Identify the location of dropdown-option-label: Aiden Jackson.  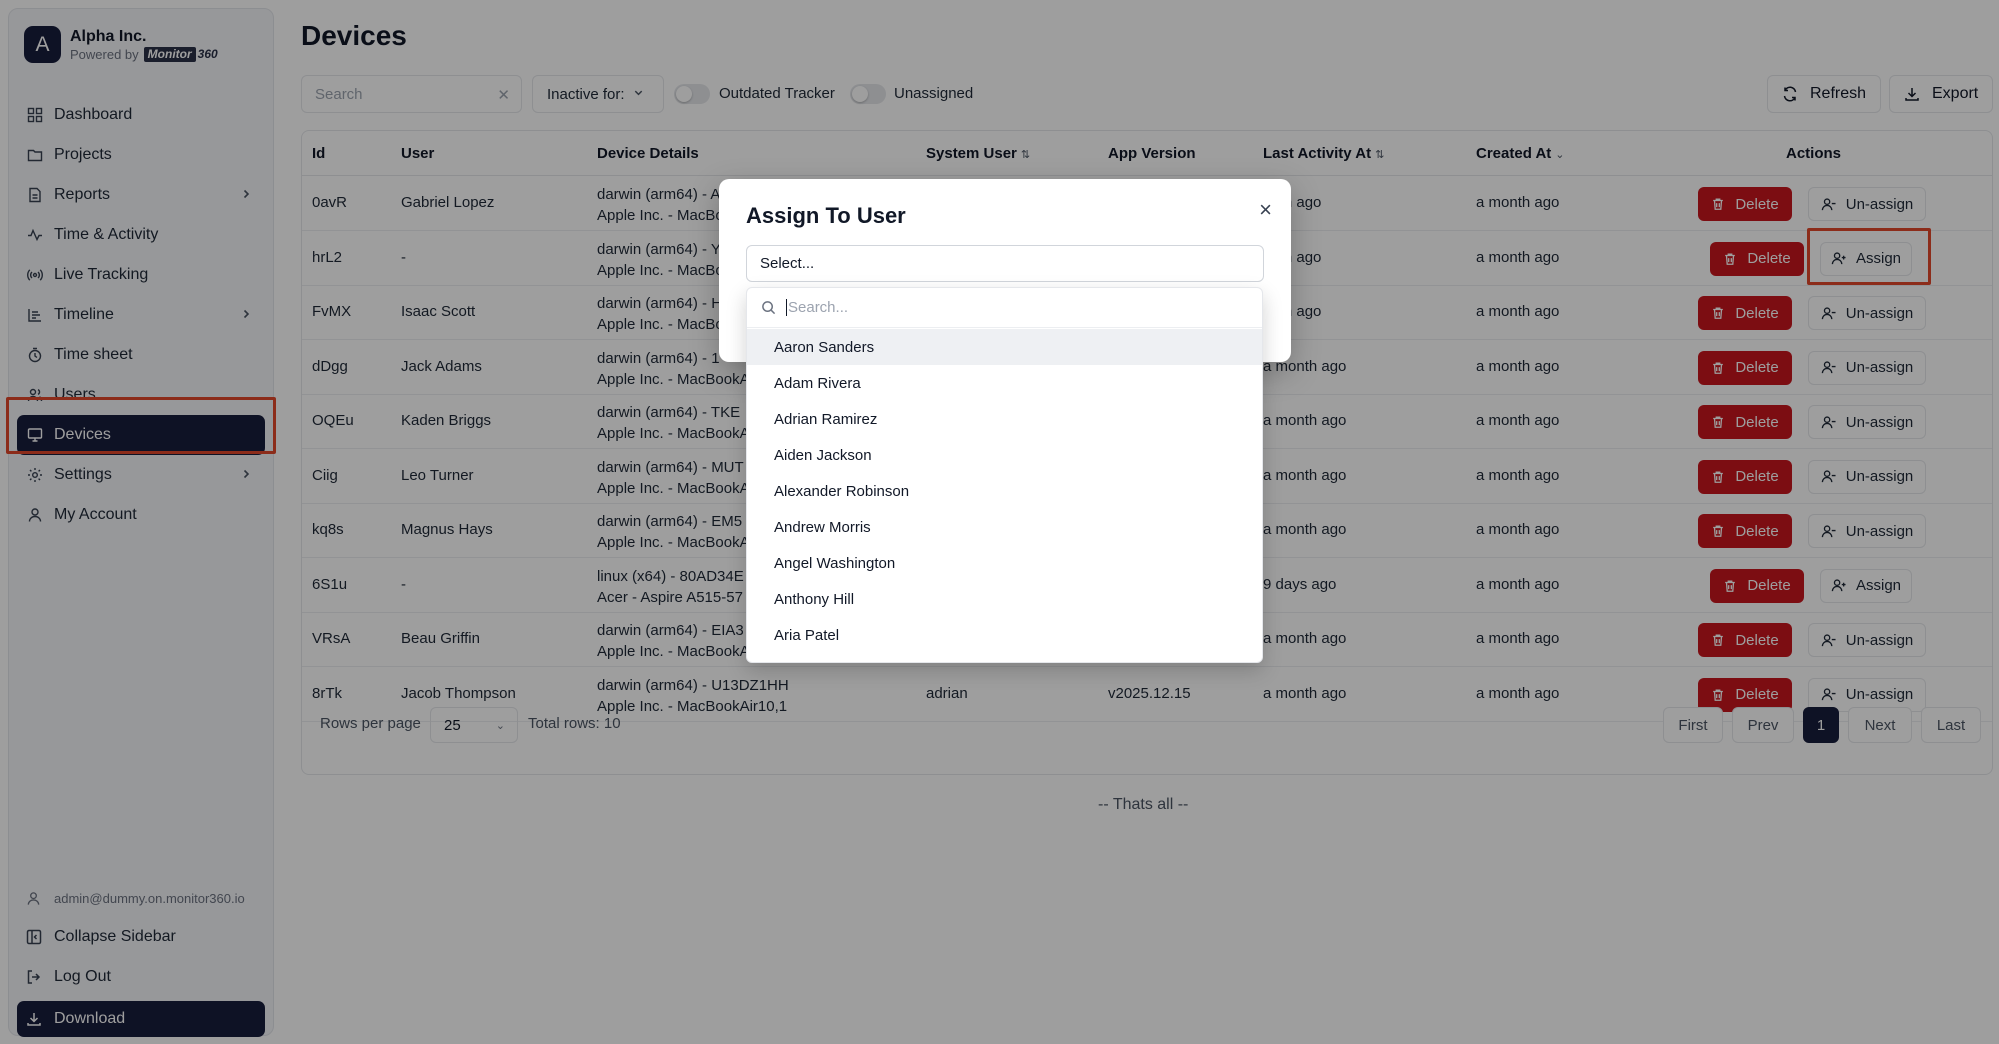
(823, 455).